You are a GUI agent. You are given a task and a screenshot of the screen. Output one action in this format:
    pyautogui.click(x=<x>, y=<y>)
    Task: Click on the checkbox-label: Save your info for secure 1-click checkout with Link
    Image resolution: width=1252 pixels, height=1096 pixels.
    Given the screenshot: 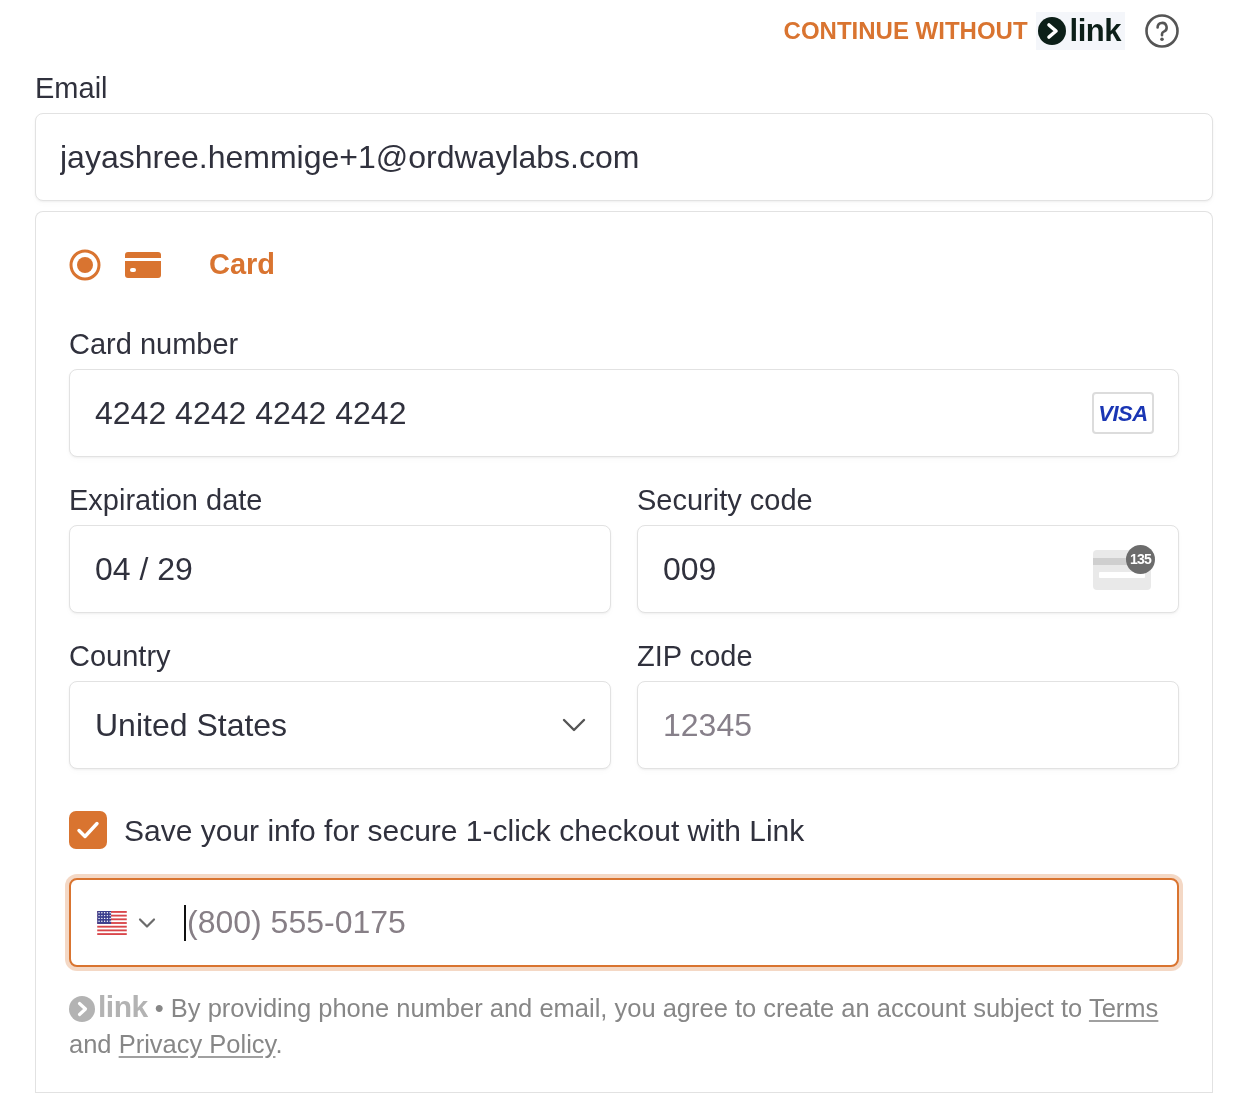 What is the action you would take?
    pyautogui.click(x=464, y=830)
    